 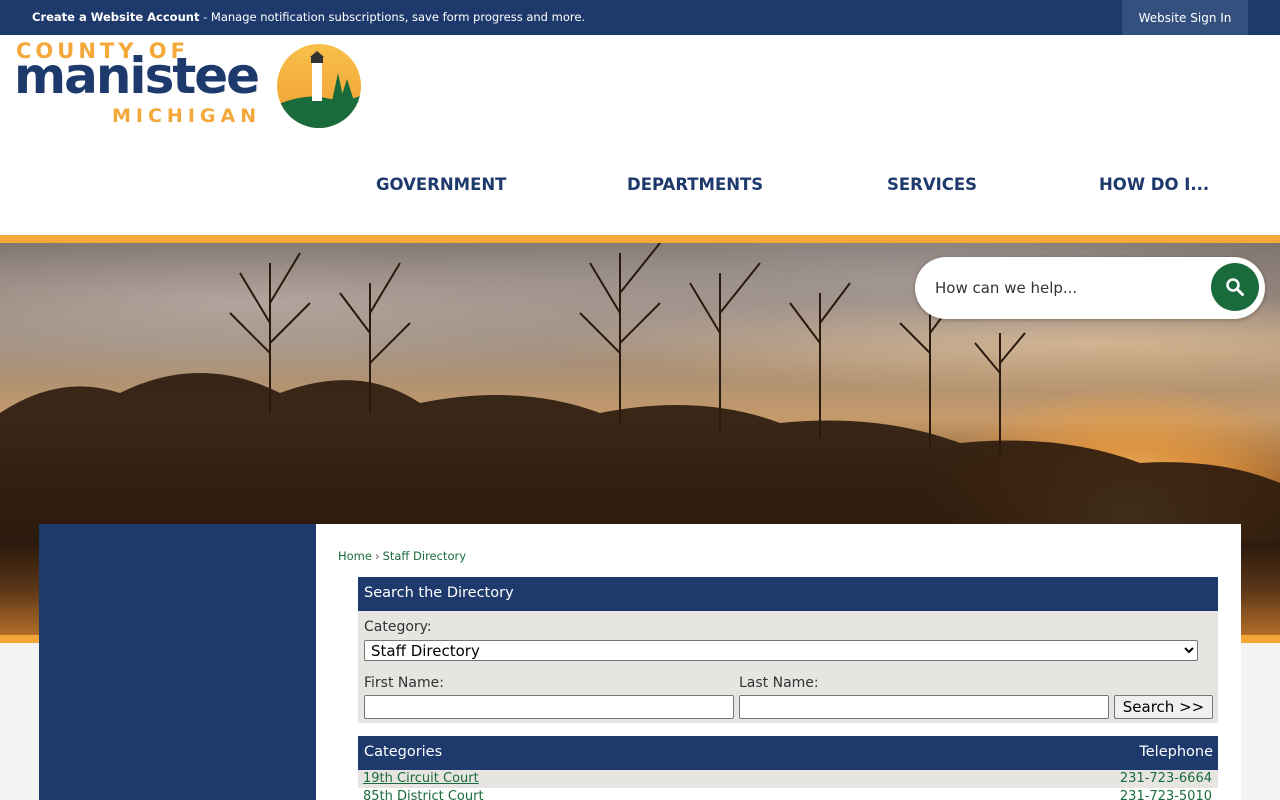 What do you see at coordinates (403, 752) in the screenshot?
I see `column-categories: Categories` at bounding box center [403, 752].